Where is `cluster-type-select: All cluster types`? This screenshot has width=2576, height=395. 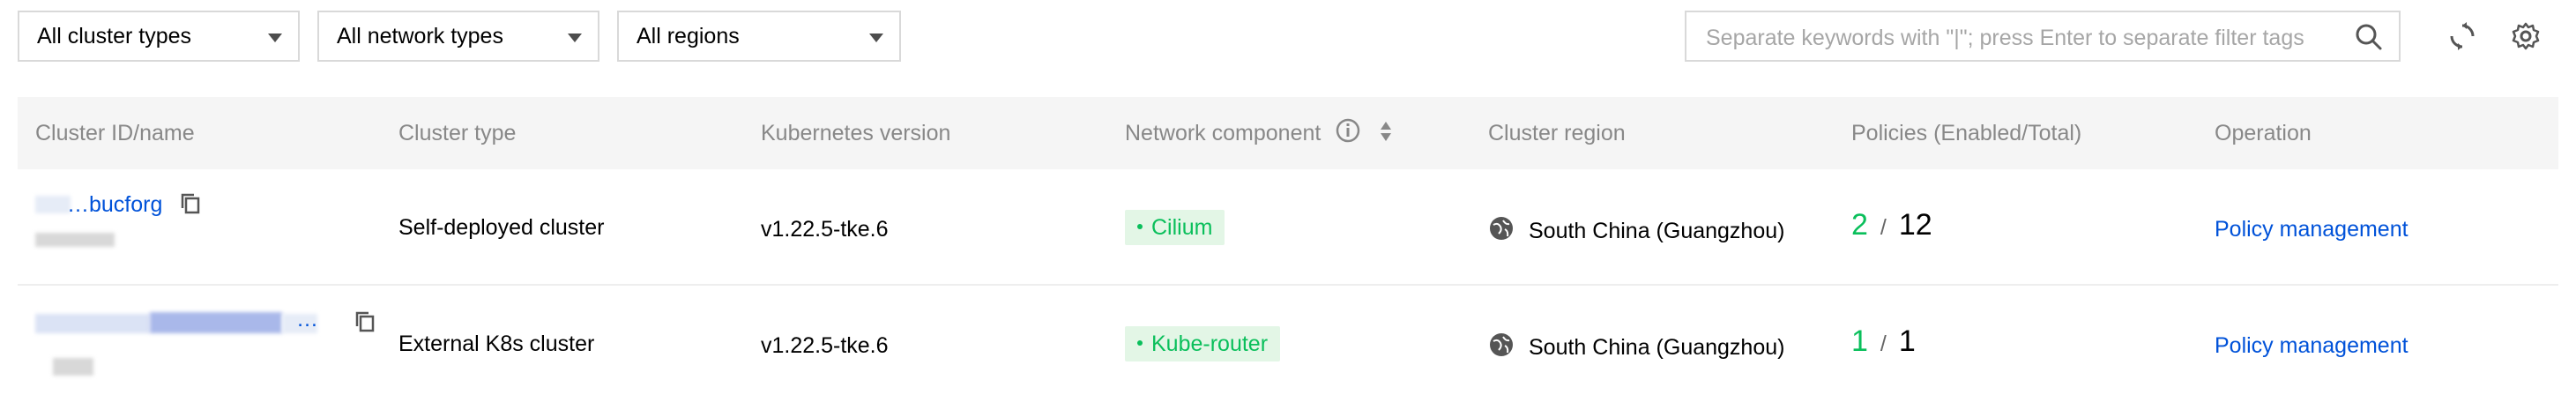
cluster-type-select: All cluster types is located at coordinates (159, 36).